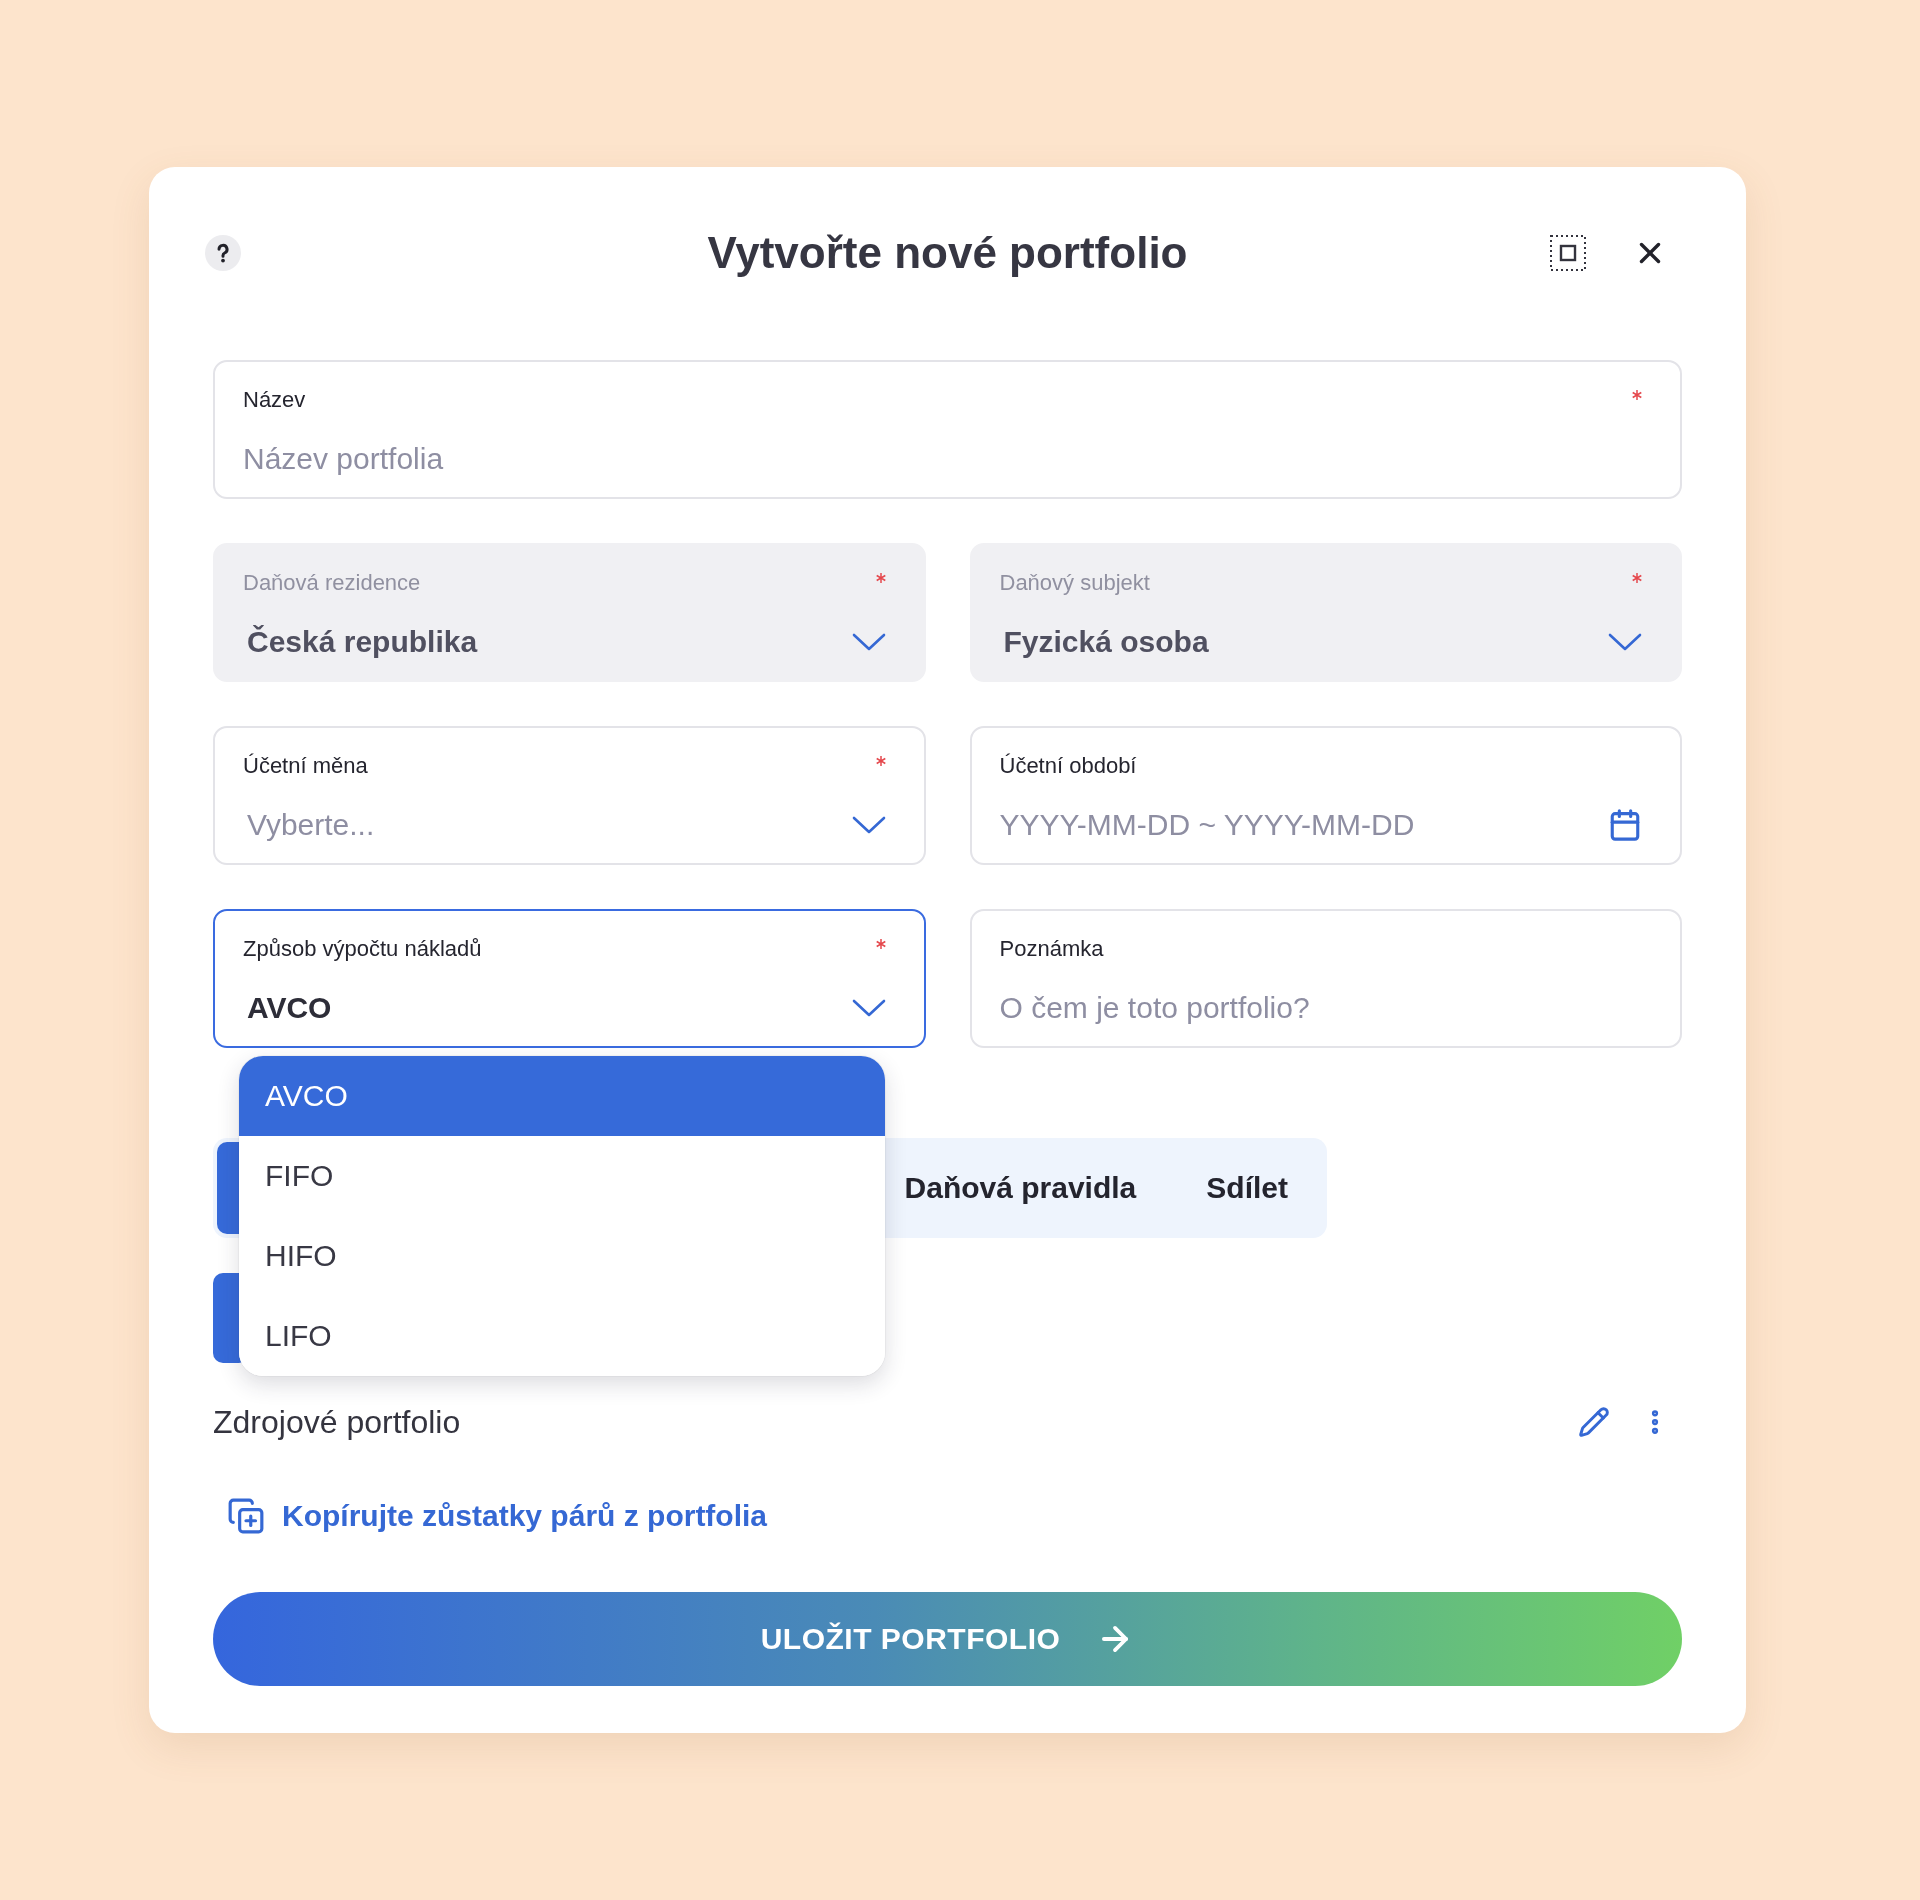 Image resolution: width=1920 pixels, height=1900 pixels. I want to click on field-label: Účetní období, so click(1068, 766).